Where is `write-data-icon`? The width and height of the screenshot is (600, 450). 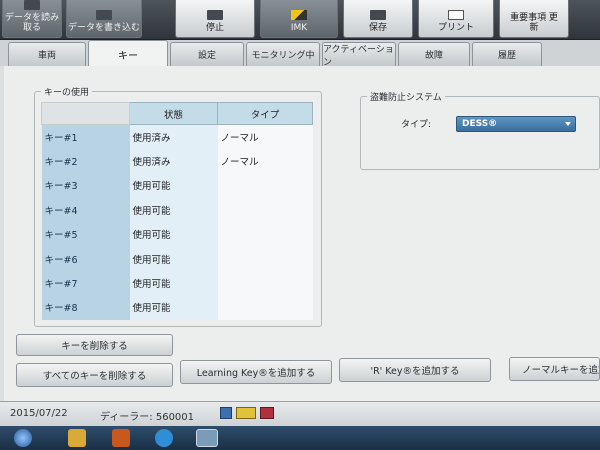 write-data-icon is located at coordinates (104, 15).